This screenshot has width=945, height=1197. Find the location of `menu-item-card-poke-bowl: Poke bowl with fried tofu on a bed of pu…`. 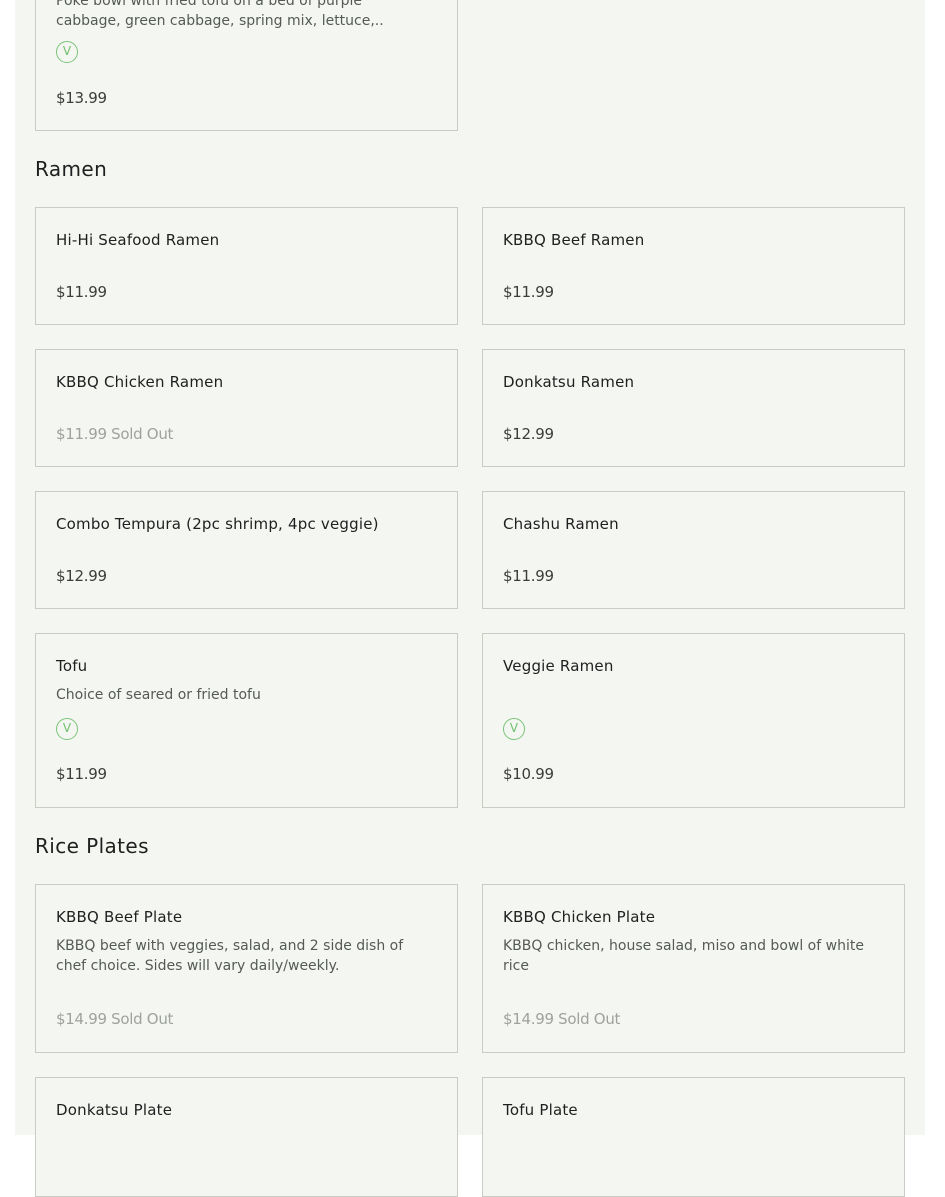

menu-item-card-poke-bowl: Poke bowl with fried tofu on a bed of pu… is located at coordinates (246, 65).